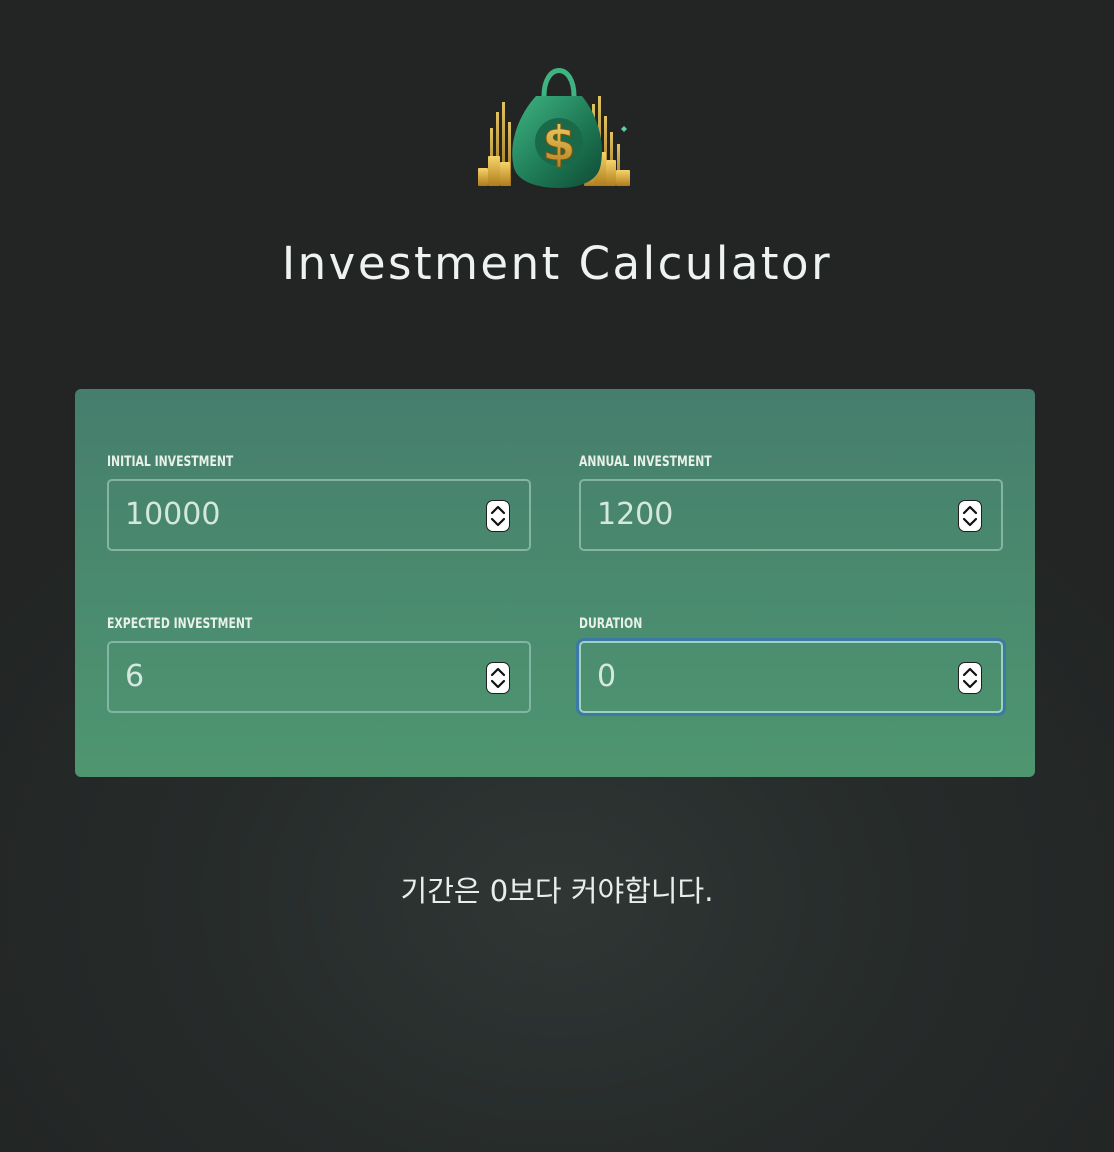 Image resolution: width=1114 pixels, height=1152 pixels. Describe the element at coordinates (611, 624) in the screenshot. I see `duration-label: DURATION` at that location.